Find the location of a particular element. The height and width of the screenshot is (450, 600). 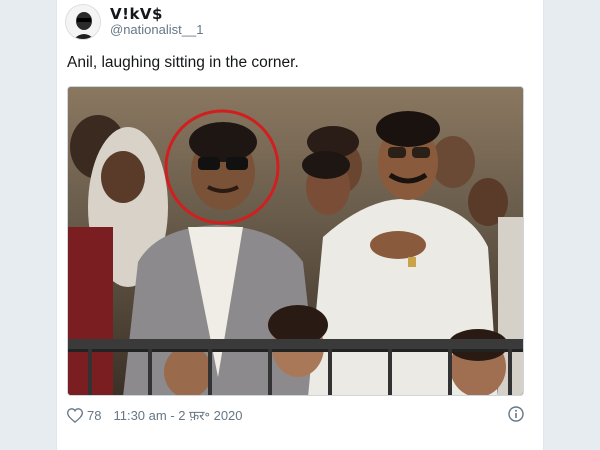

tweet-footer: 78 11:30 am - 2 फ़र॰ 2020 is located at coordinates (295, 415).